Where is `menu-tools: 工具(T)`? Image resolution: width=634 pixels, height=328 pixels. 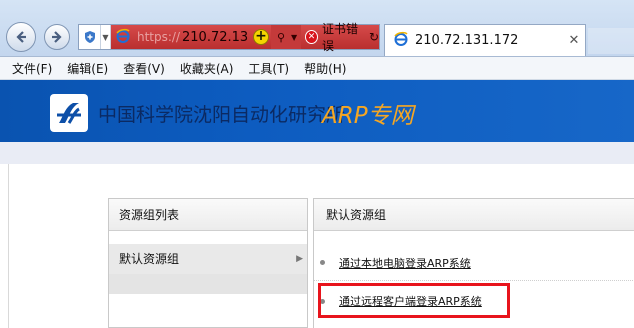 menu-tools: 工具(T) is located at coordinates (268, 68).